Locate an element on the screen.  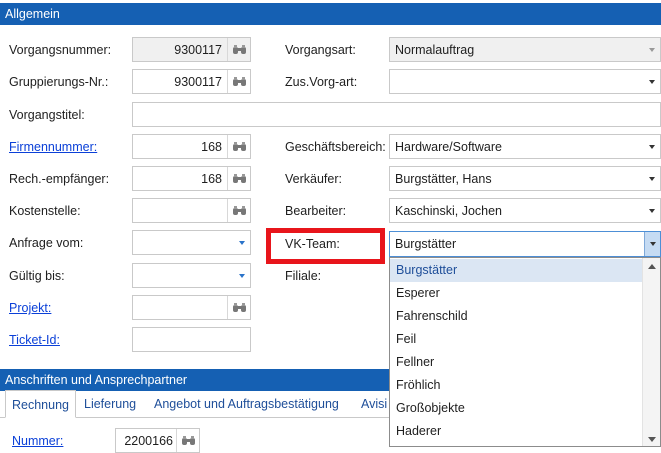
projekt-field is located at coordinates (191, 307).